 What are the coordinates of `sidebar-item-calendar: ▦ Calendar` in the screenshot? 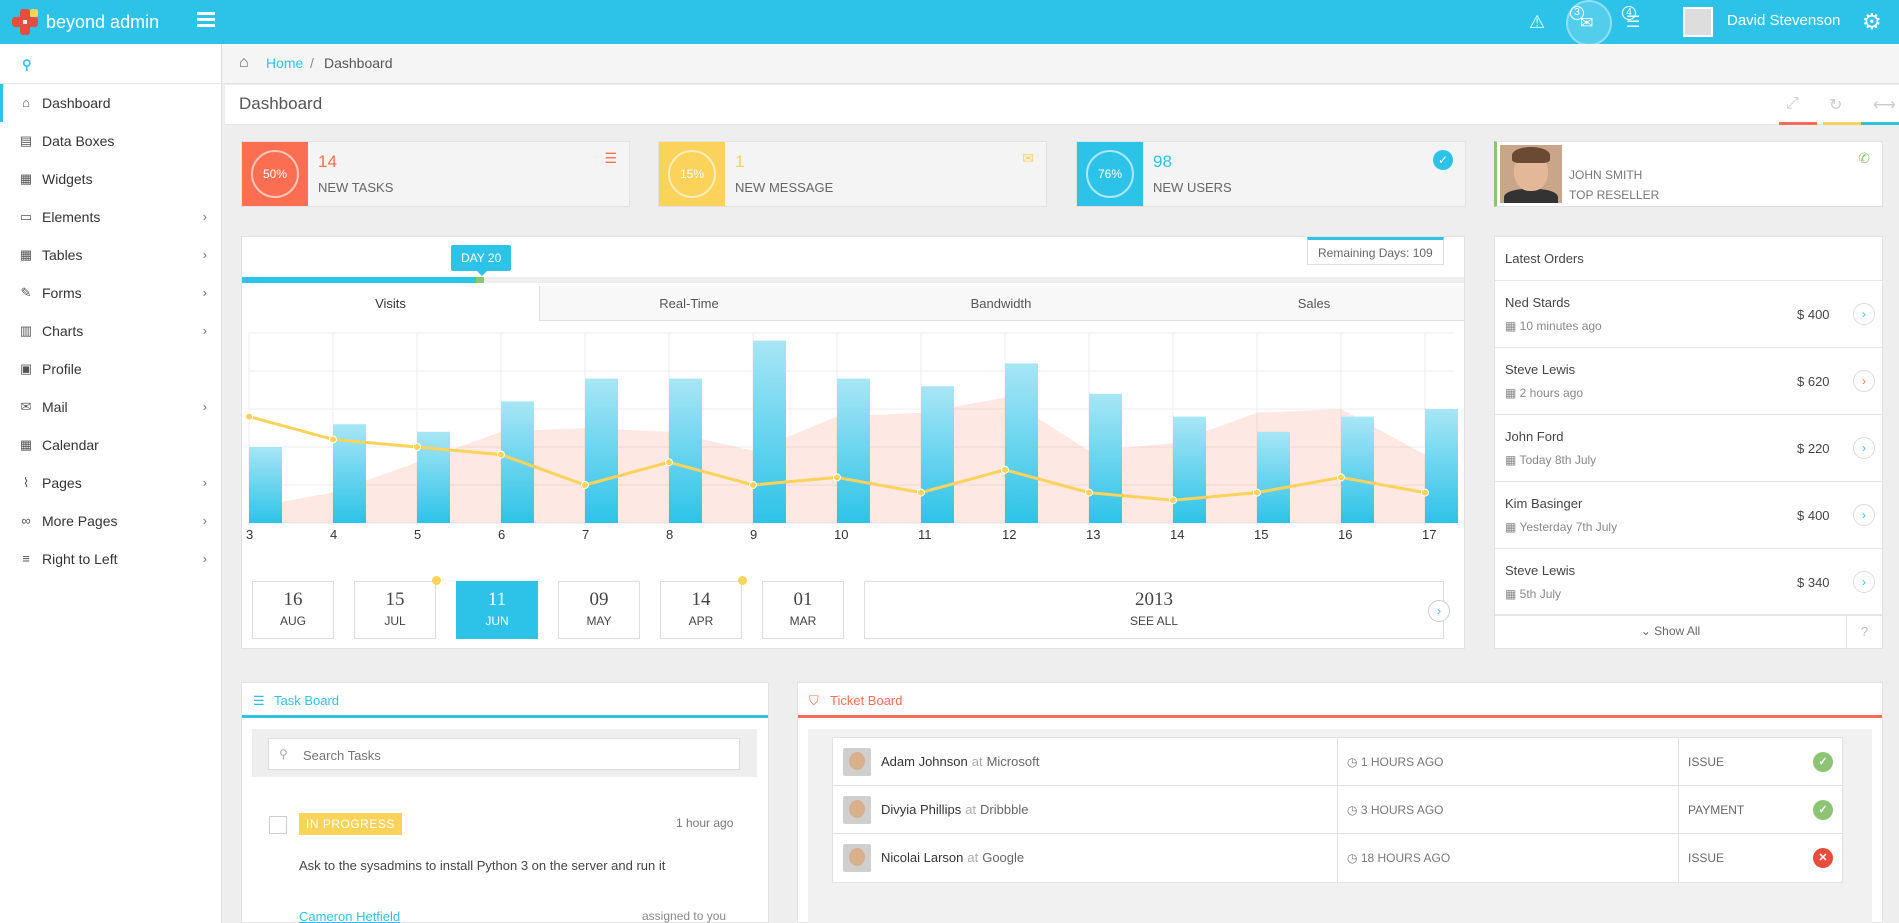 It's located at (110, 445).